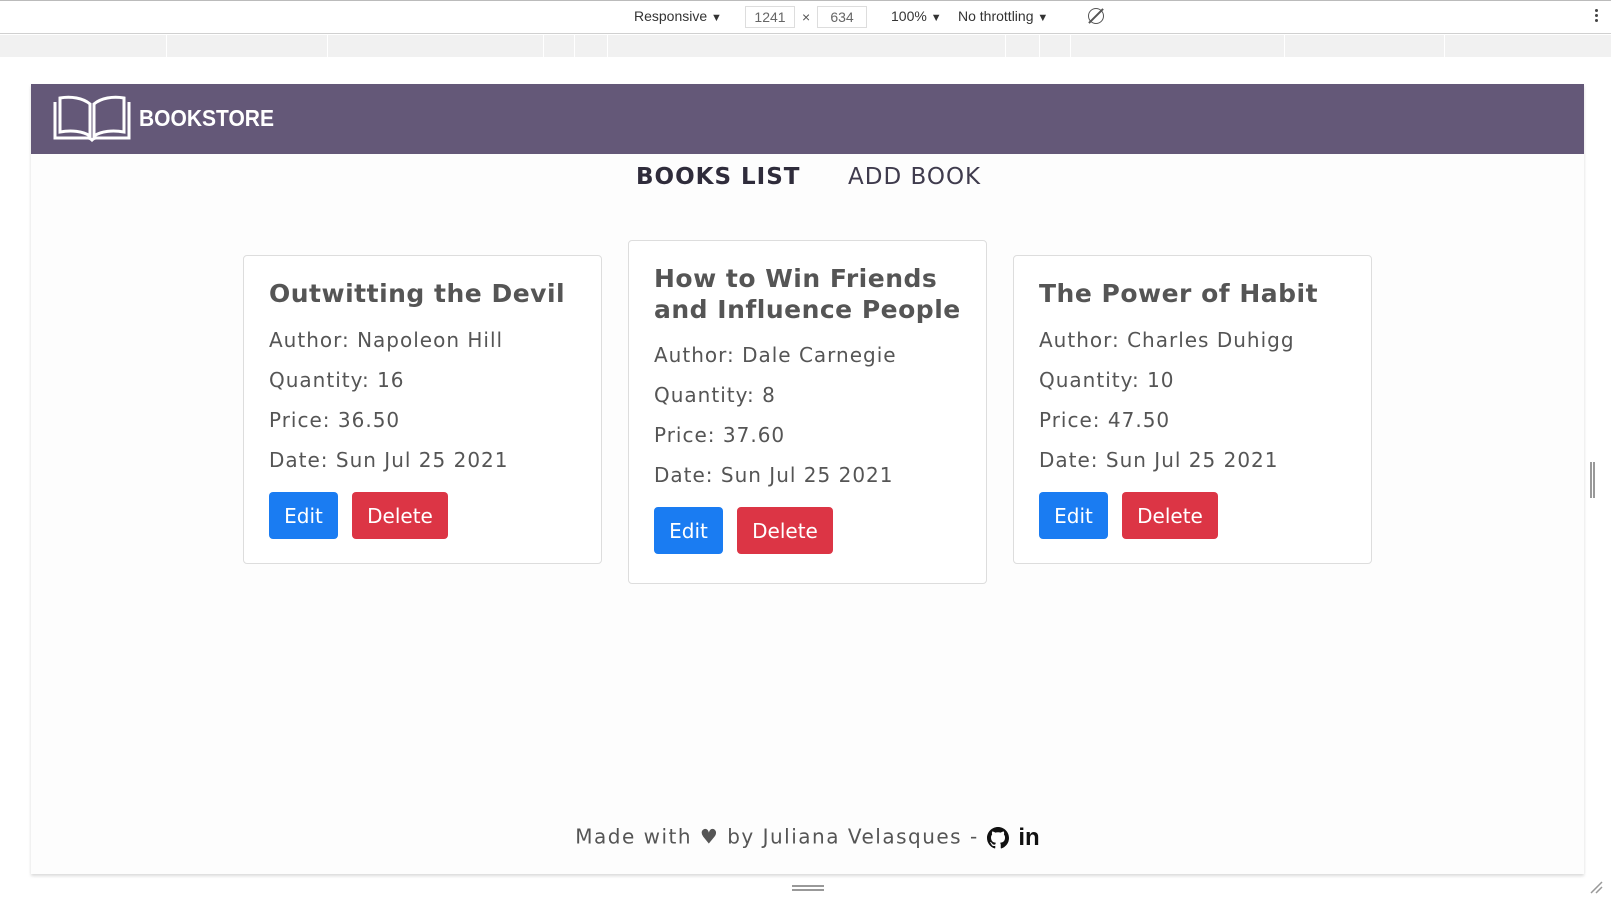 This screenshot has height=899, width=1611. I want to click on device-dropdown-icon: ▼, so click(716, 18).